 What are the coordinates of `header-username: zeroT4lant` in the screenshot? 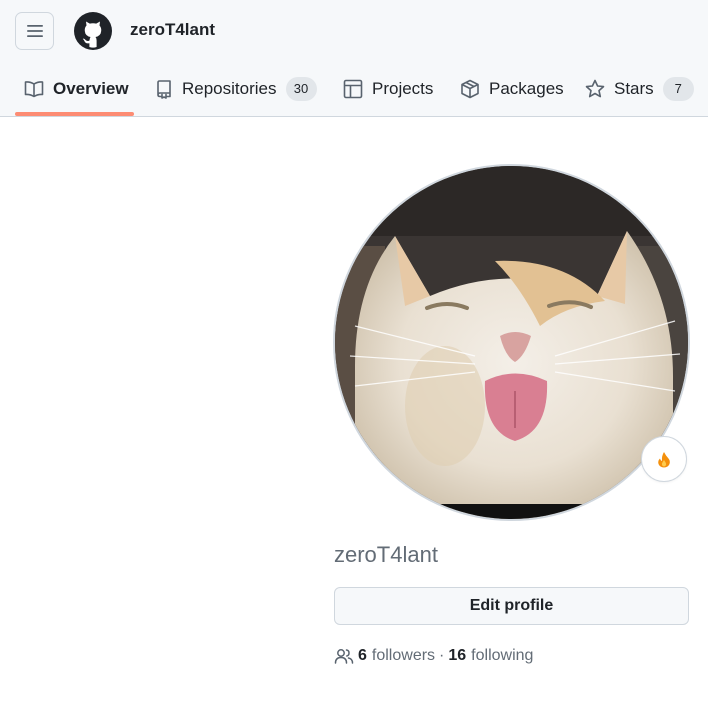 It's located at (172, 30).